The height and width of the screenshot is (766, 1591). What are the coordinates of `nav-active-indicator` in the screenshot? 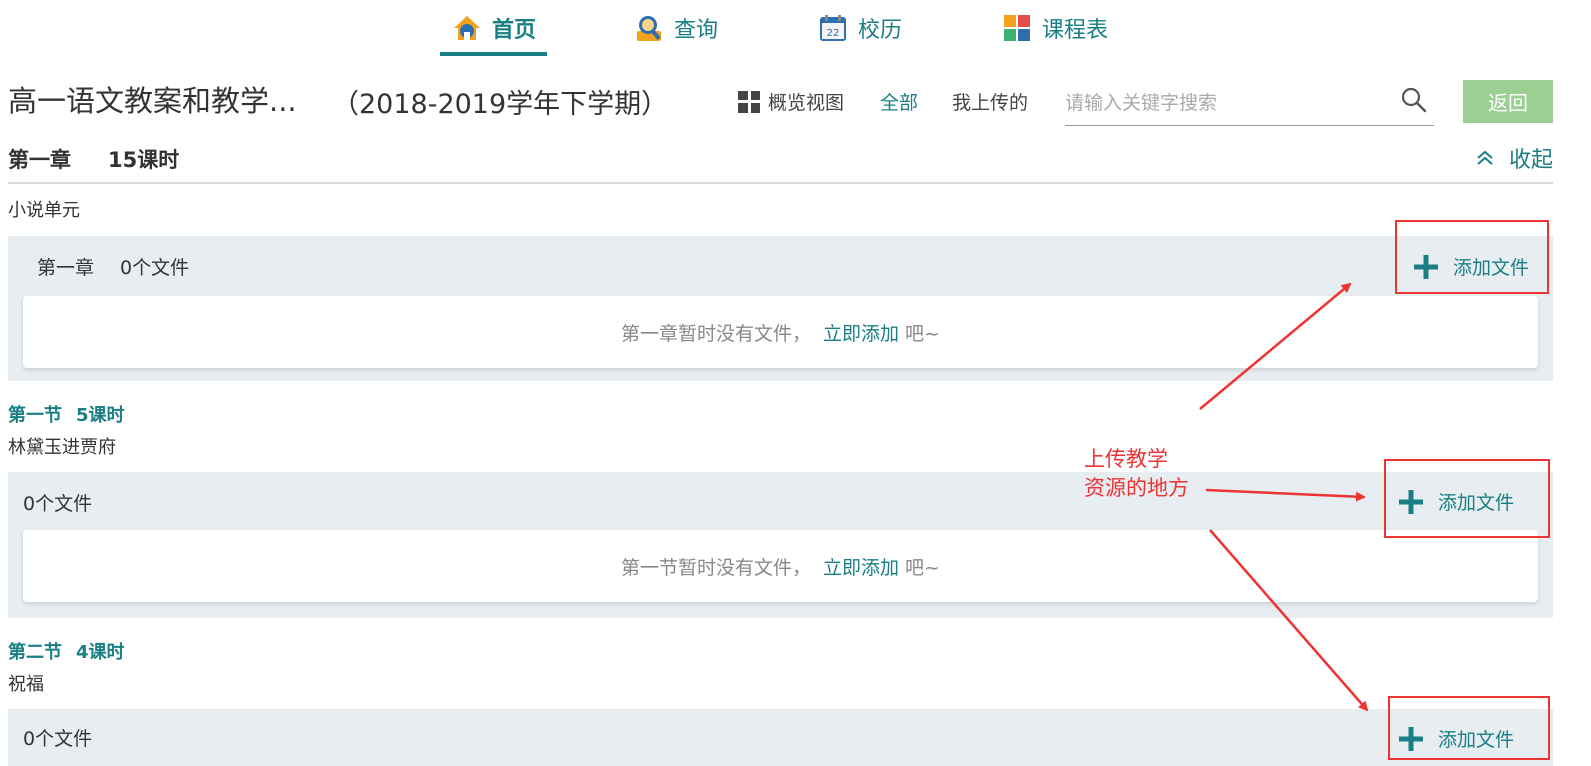 It's located at (493, 54).